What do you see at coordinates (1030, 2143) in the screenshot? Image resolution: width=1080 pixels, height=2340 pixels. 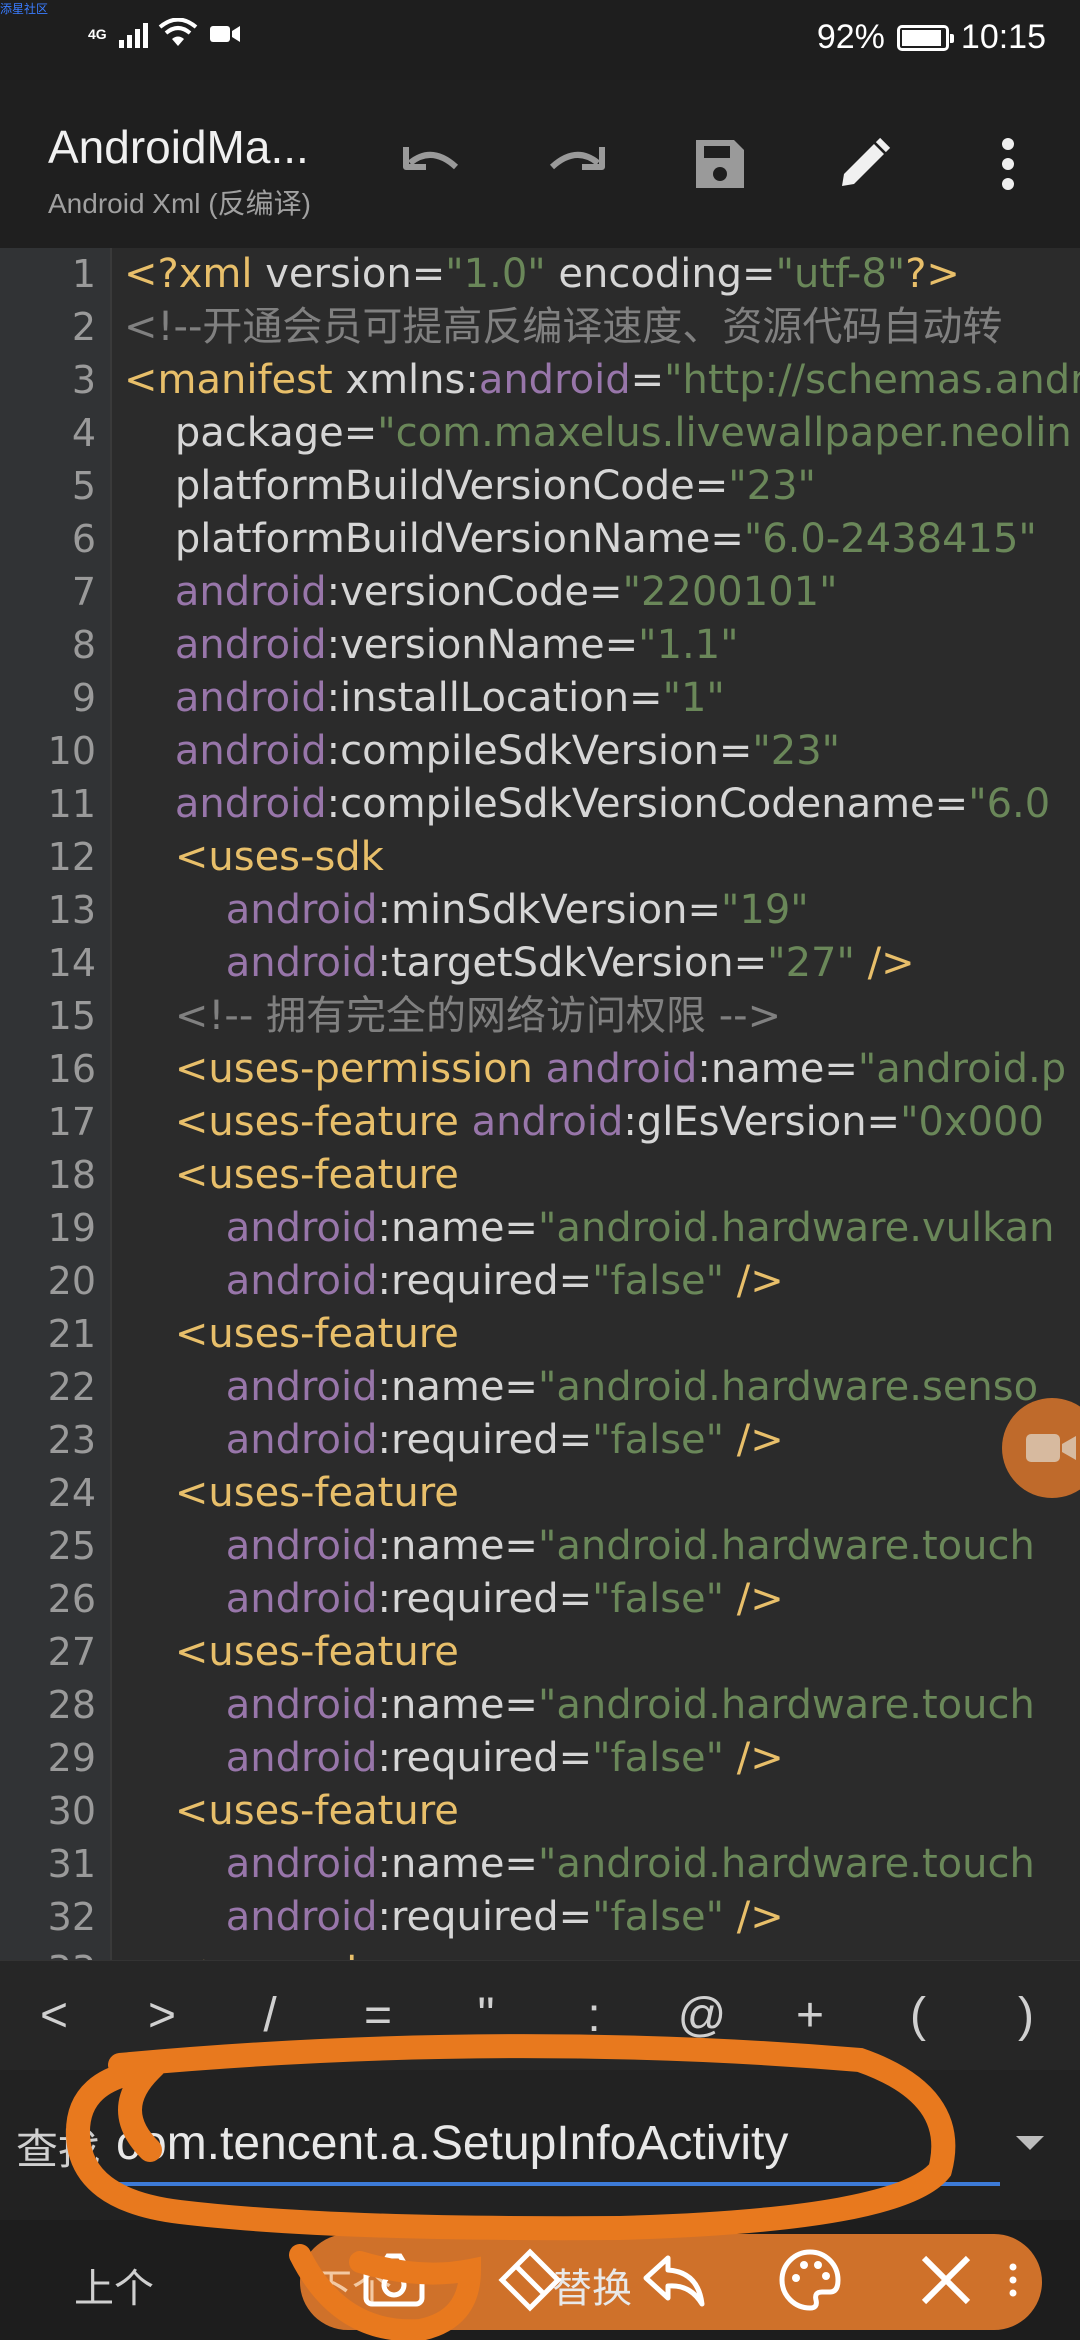 I see `chevron-down-icon` at bounding box center [1030, 2143].